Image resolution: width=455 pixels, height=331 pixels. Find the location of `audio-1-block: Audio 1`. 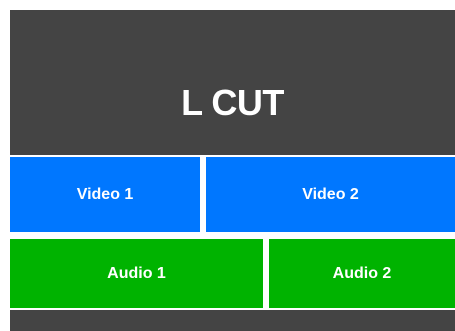

audio-1-block: Audio 1 is located at coordinates (136, 273).